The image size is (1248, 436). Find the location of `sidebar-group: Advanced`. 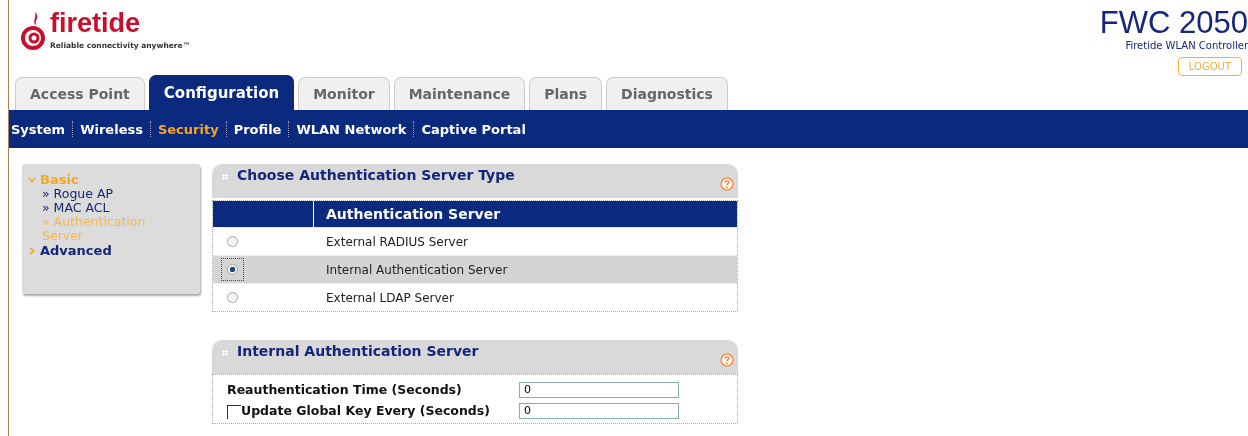

sidebar-group: Advanced is located at coordinates (76, 250).